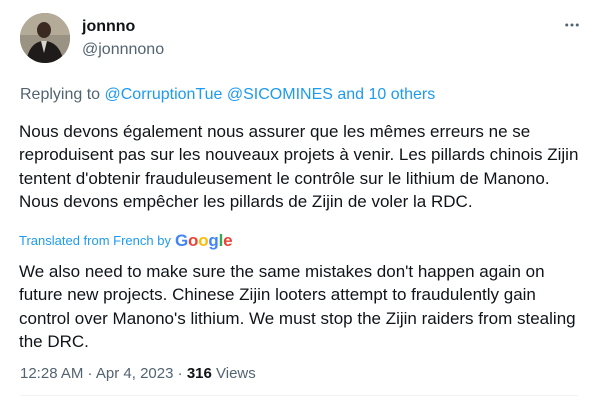  I want to click on more-horizontal-icon, so click(572, 25).